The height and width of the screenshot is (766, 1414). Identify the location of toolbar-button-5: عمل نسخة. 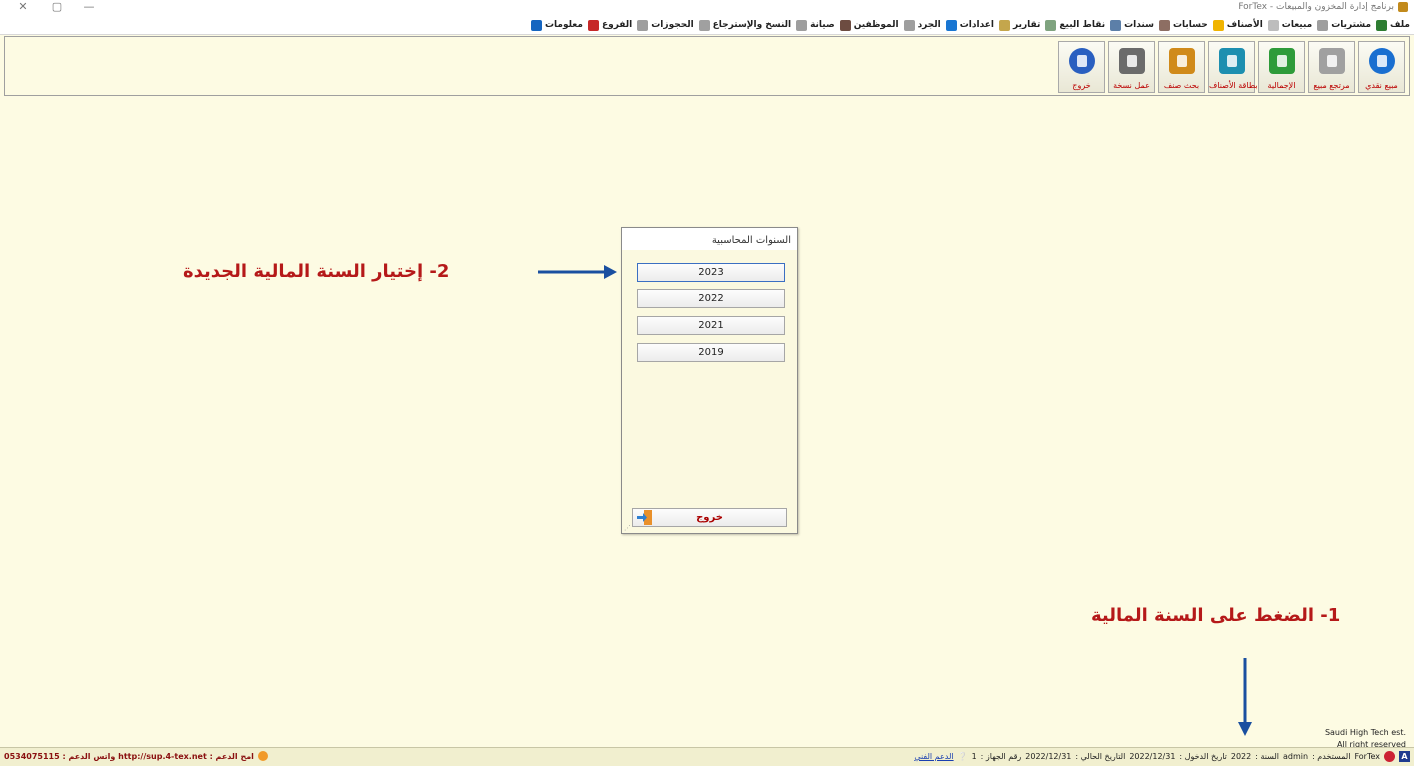
(1131, 67).